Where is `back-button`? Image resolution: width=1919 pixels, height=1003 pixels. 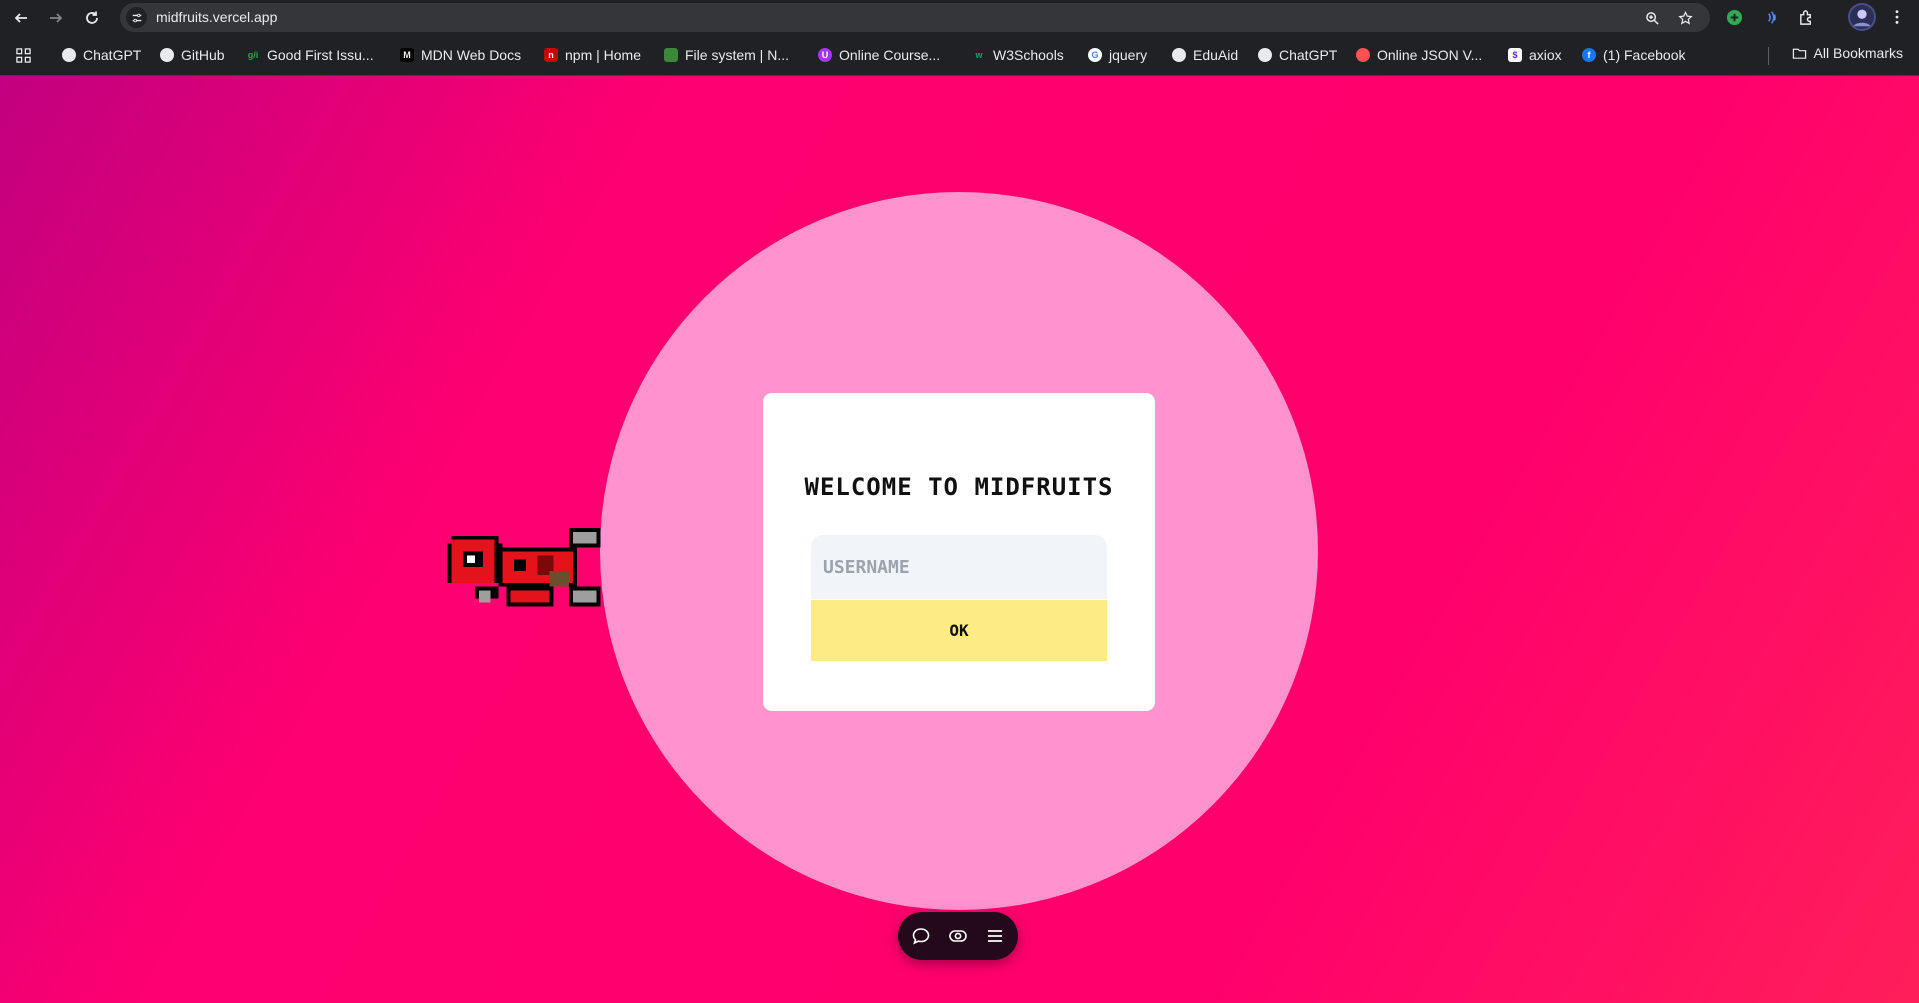 back-button is located at coordinates (21, 18).